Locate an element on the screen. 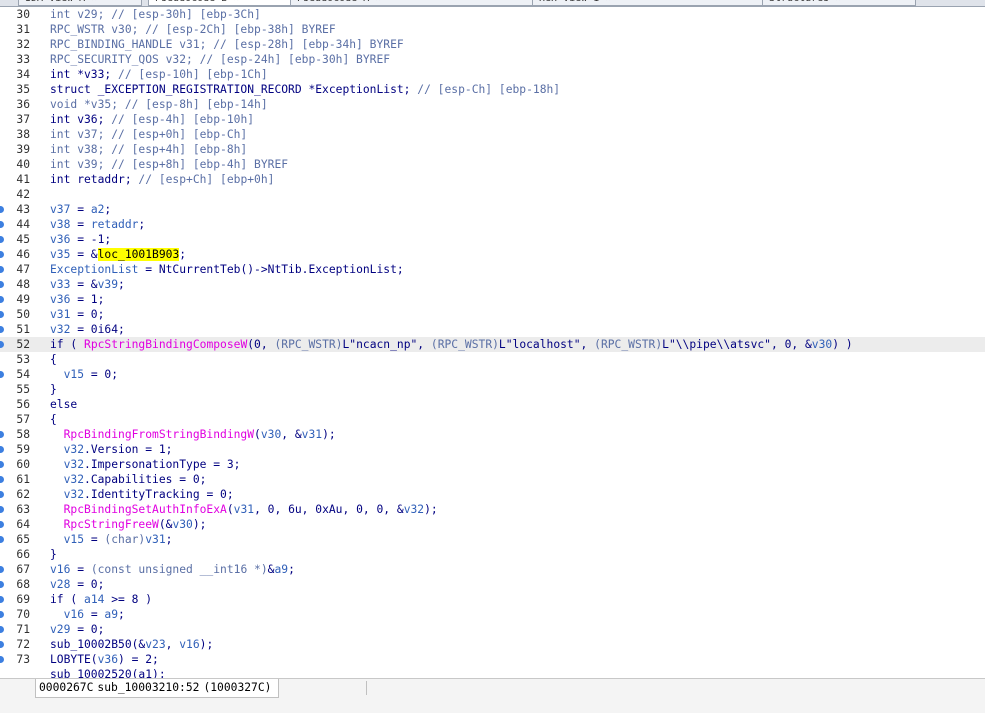 The width and height of the screenshot is (985, 713). code-line: 39 int v38; // [esp+4h] [ebp-8h] is located at coordinates (492, 149).